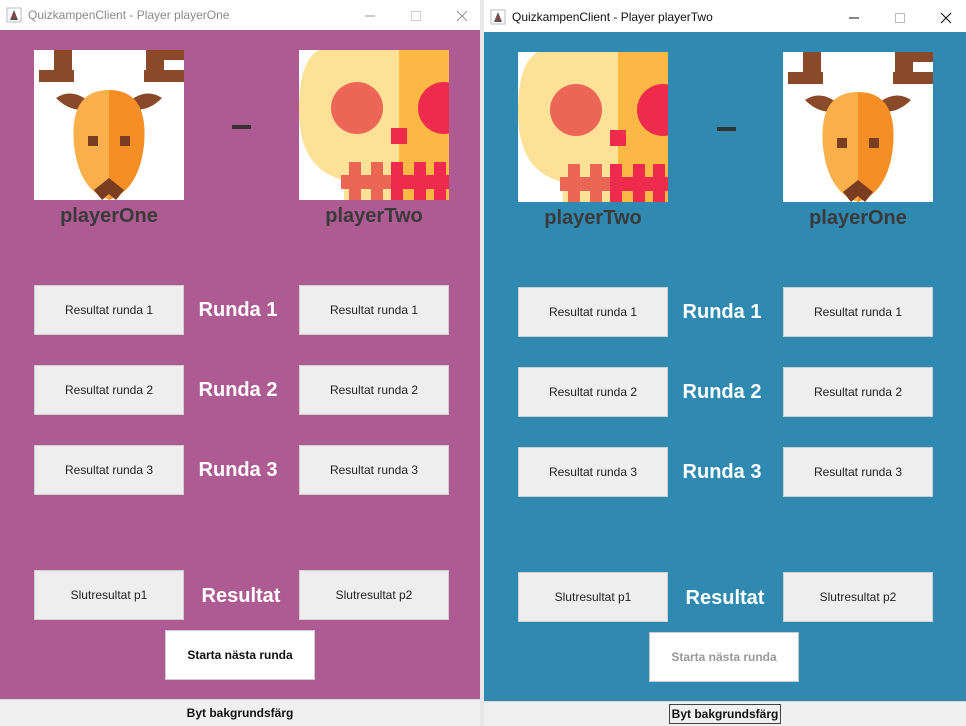 This screenshot has width=966, height=726. Describe the element at coordinates (612, 17) in the screenshot. I see `window-title: QuizkampenClient - Player playerTwo` at that location.